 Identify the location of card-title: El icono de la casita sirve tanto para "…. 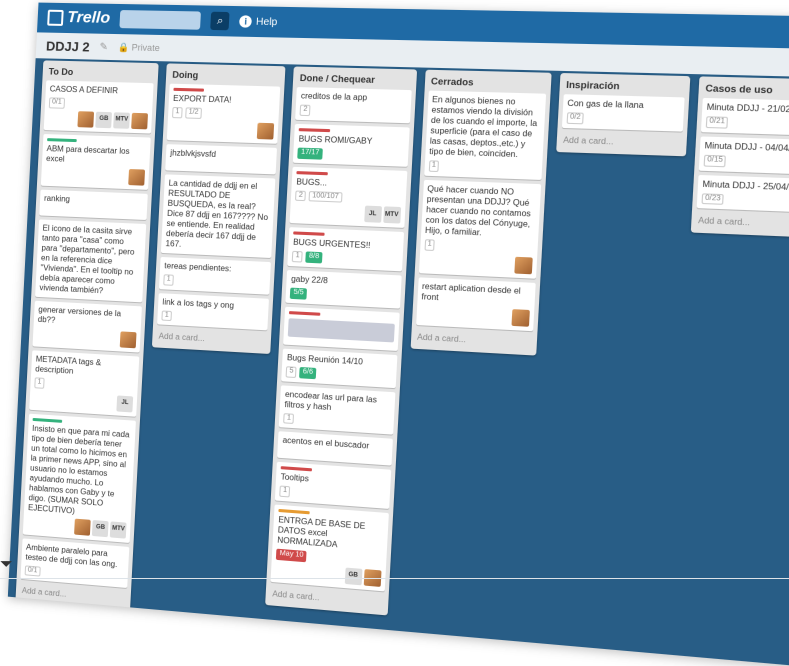
(87, 259).